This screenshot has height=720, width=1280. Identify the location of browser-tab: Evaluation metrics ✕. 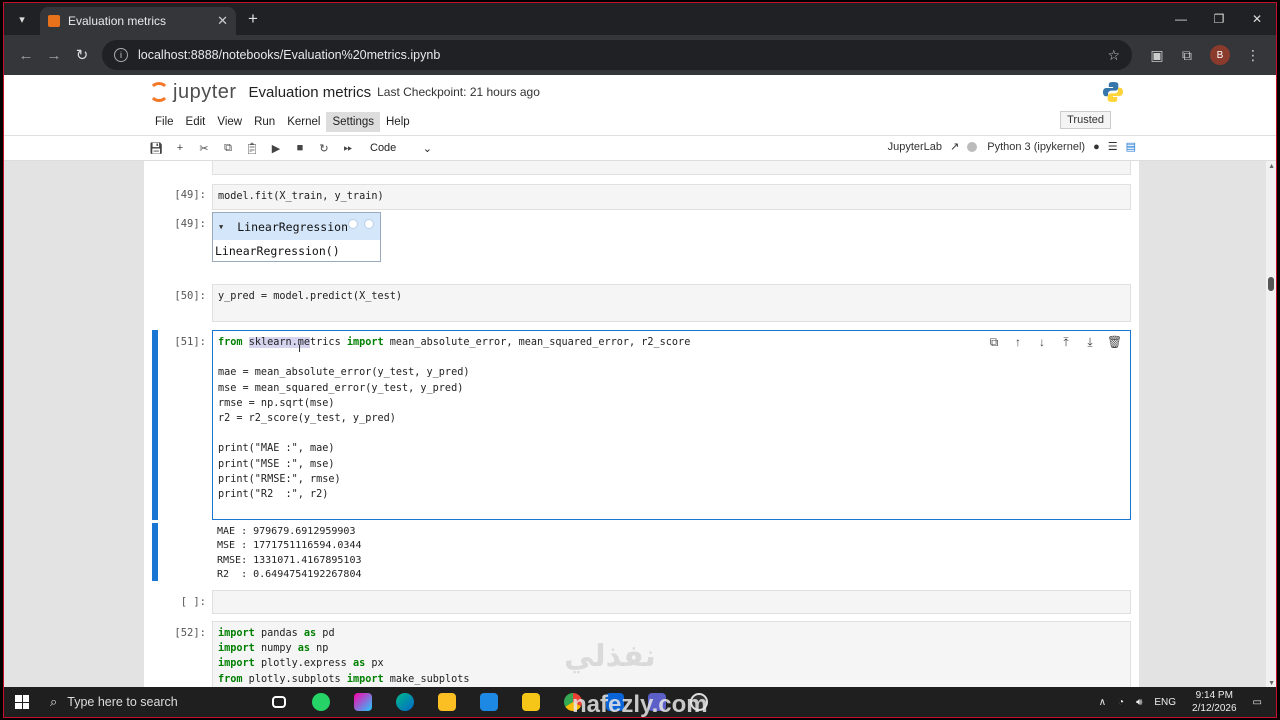
(138, 21).